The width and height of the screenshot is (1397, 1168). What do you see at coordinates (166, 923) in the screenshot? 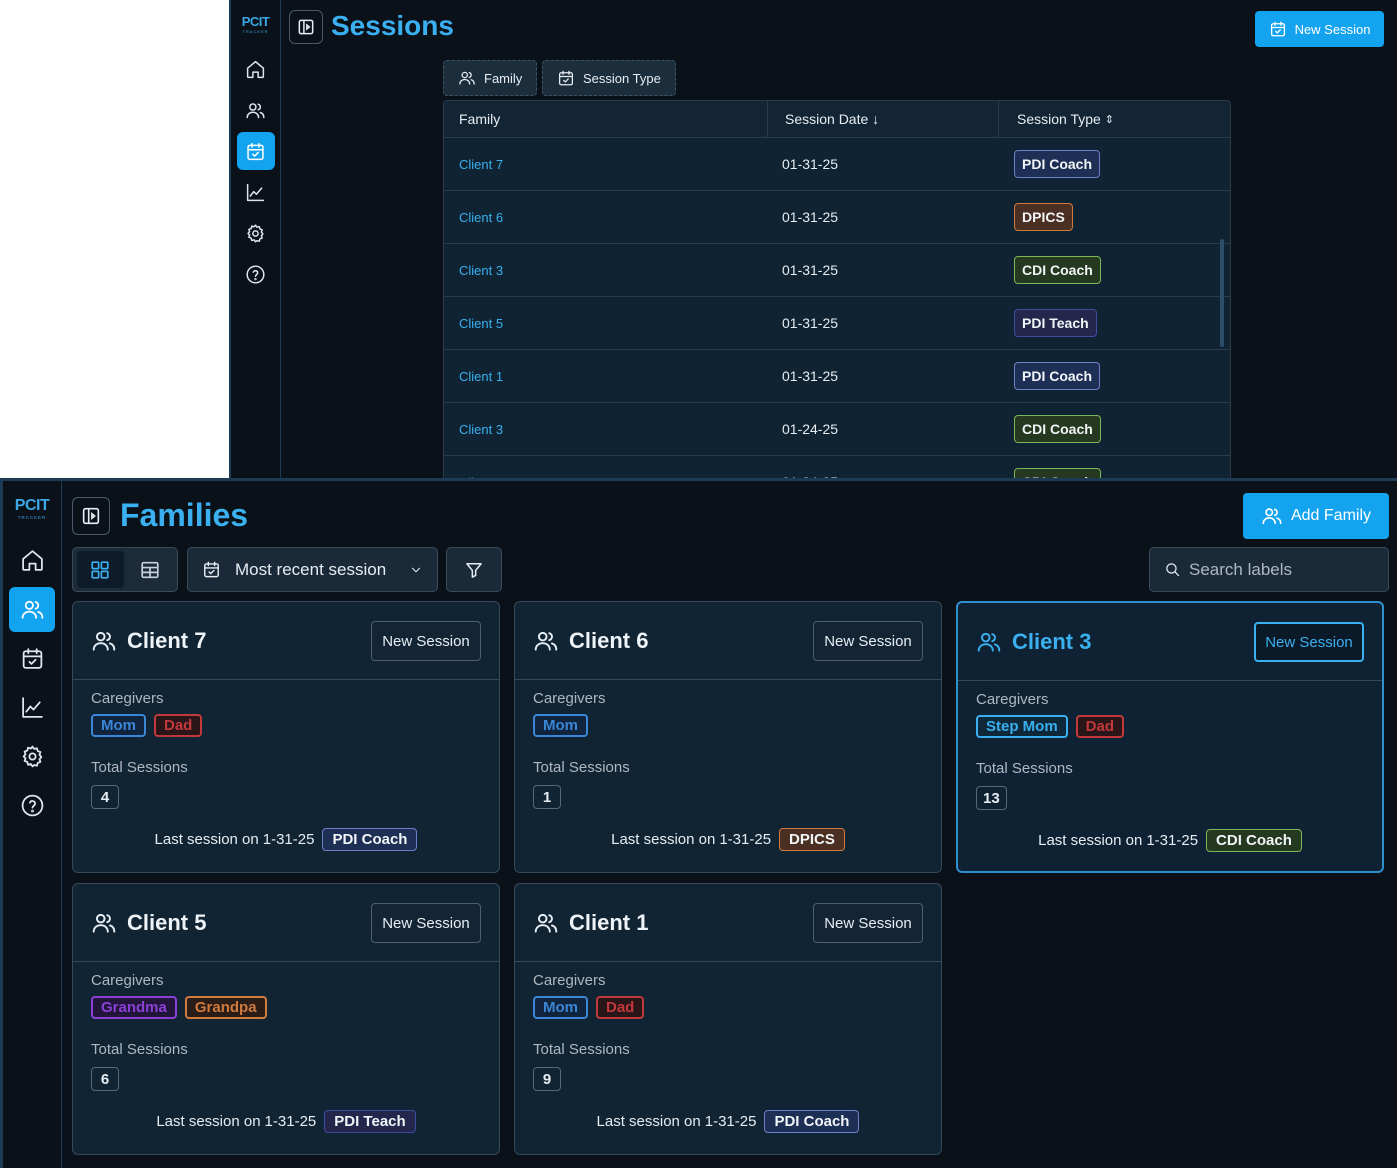
I see `family-name: Client 5` at bounding box center [166, 923].